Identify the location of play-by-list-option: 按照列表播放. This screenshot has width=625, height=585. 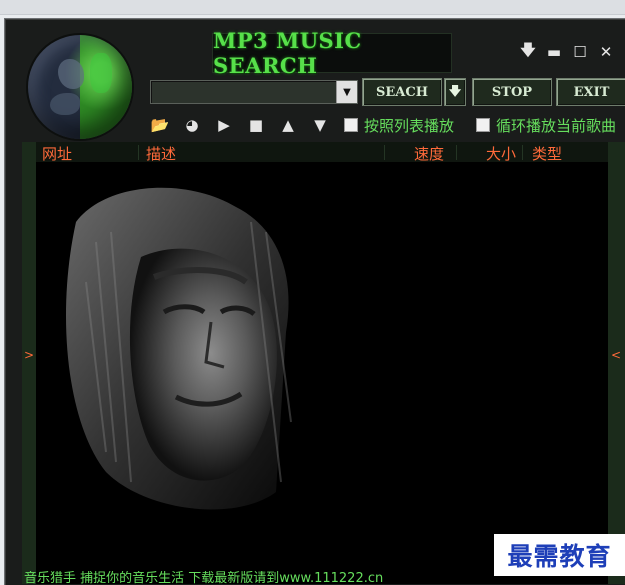
(399, 125).